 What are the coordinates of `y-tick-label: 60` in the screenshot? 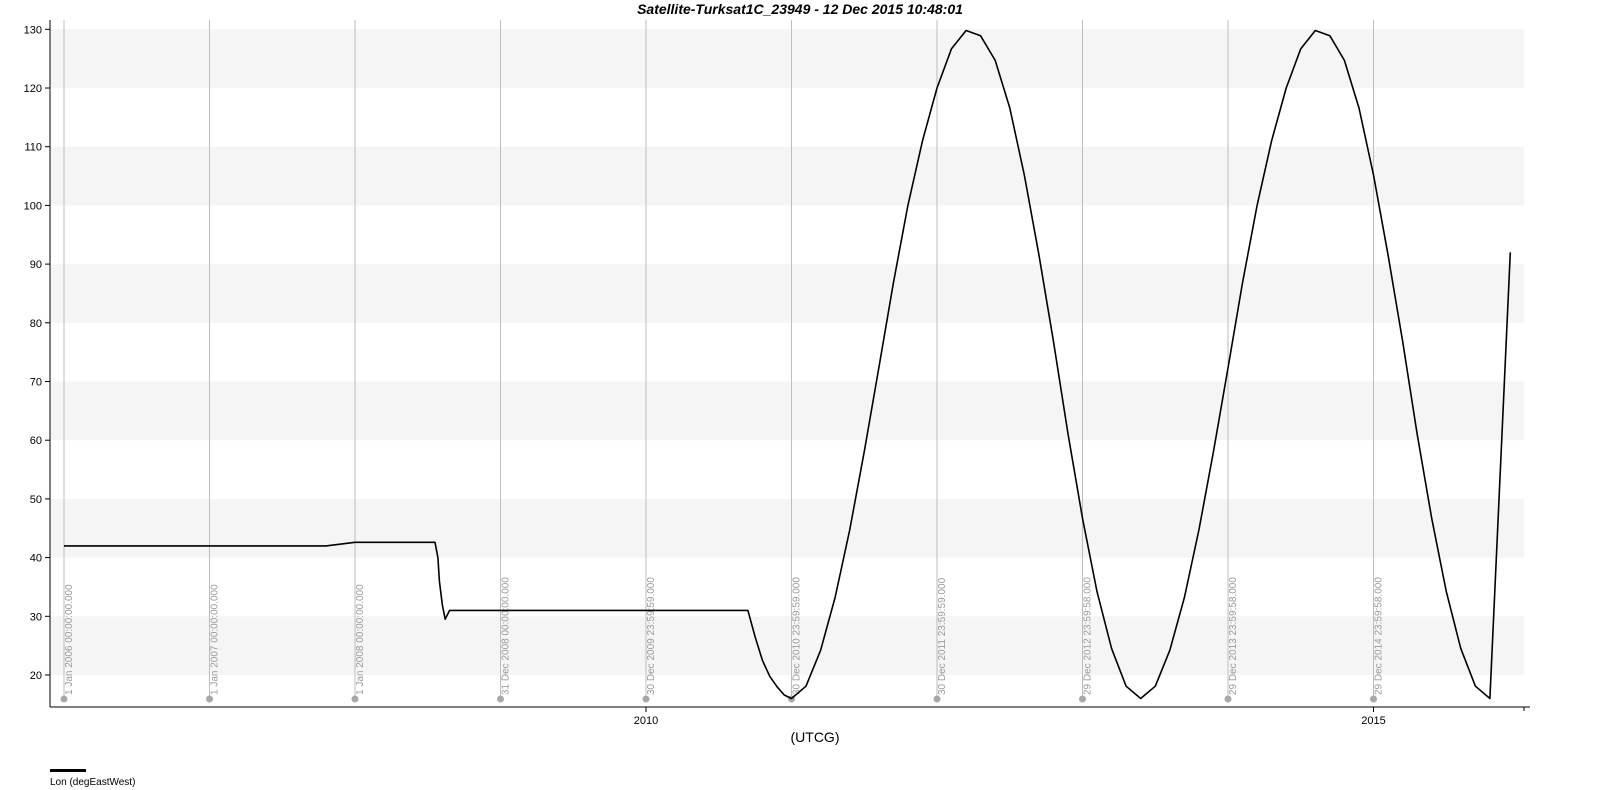 It's located at (36, 441).